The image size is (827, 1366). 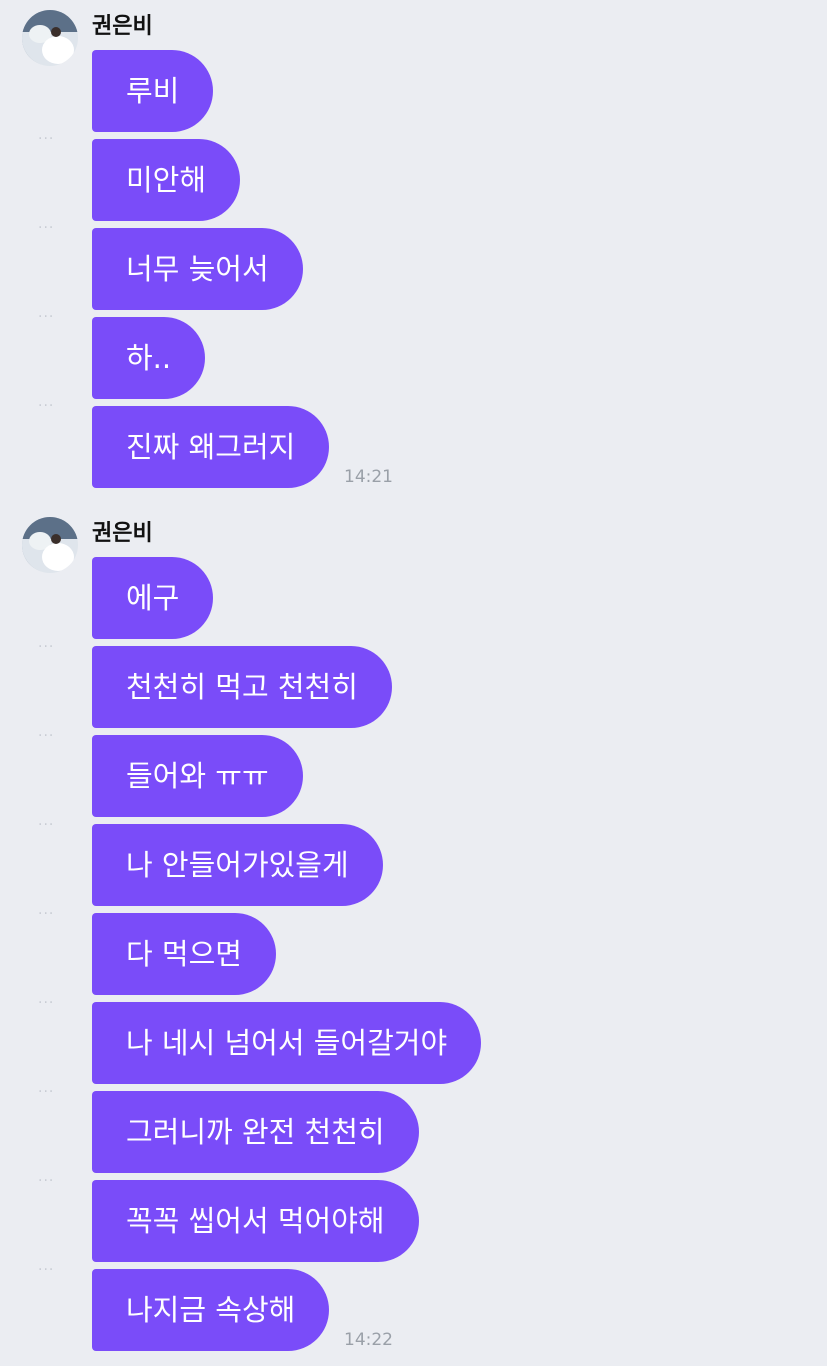 I want to click on message-bubble: 에구, so click(x=153, y=598).